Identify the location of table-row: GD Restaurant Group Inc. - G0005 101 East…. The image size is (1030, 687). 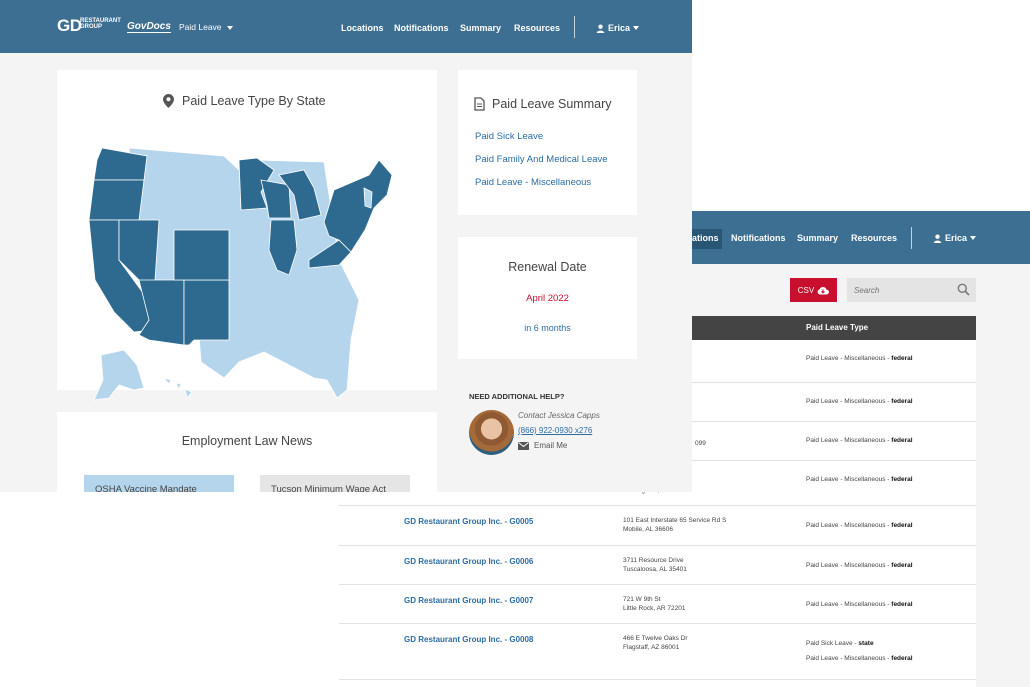
(657, 526).